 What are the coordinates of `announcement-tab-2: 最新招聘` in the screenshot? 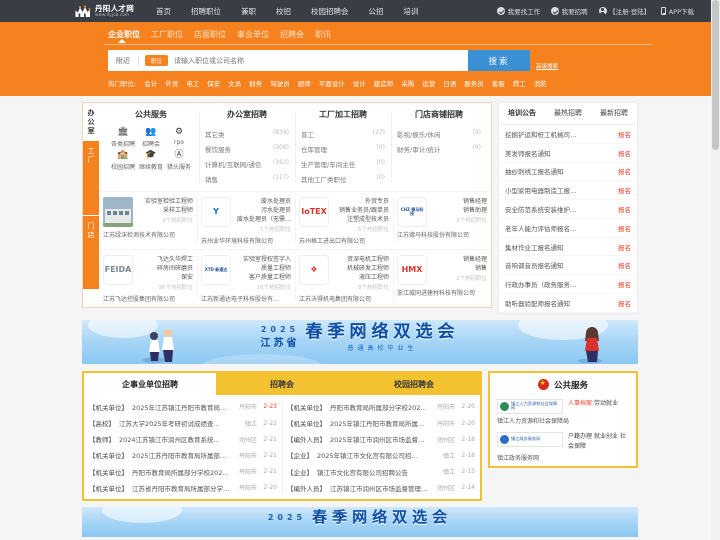 It's located at (614, 113).